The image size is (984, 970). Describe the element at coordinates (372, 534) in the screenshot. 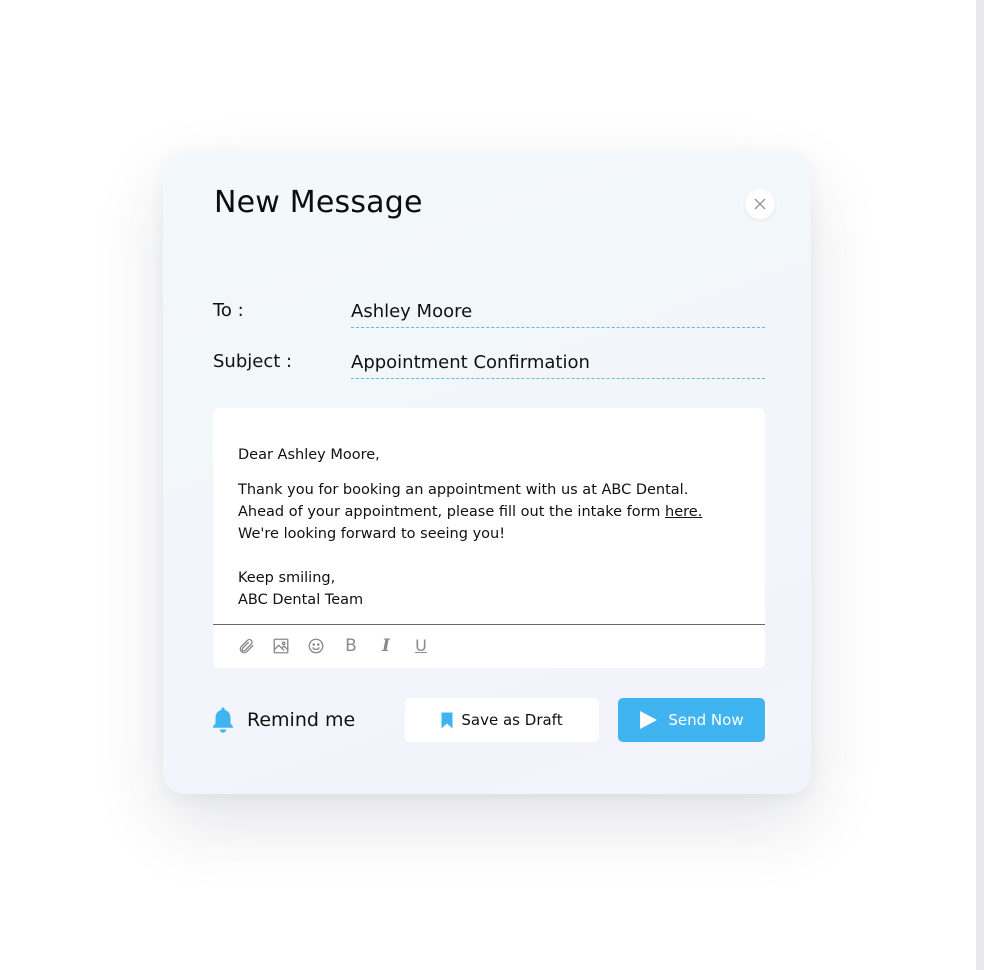

I see `message-line-3: We're looking forward to seeing you!` at that location.